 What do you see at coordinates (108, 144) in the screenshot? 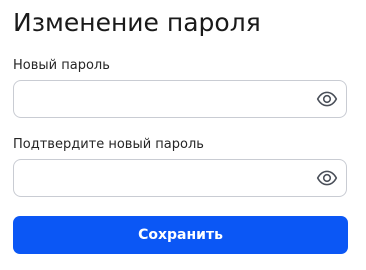
I see `confirm-password-label: Подтвердите новый пароль` at bounding box center [108, 144].